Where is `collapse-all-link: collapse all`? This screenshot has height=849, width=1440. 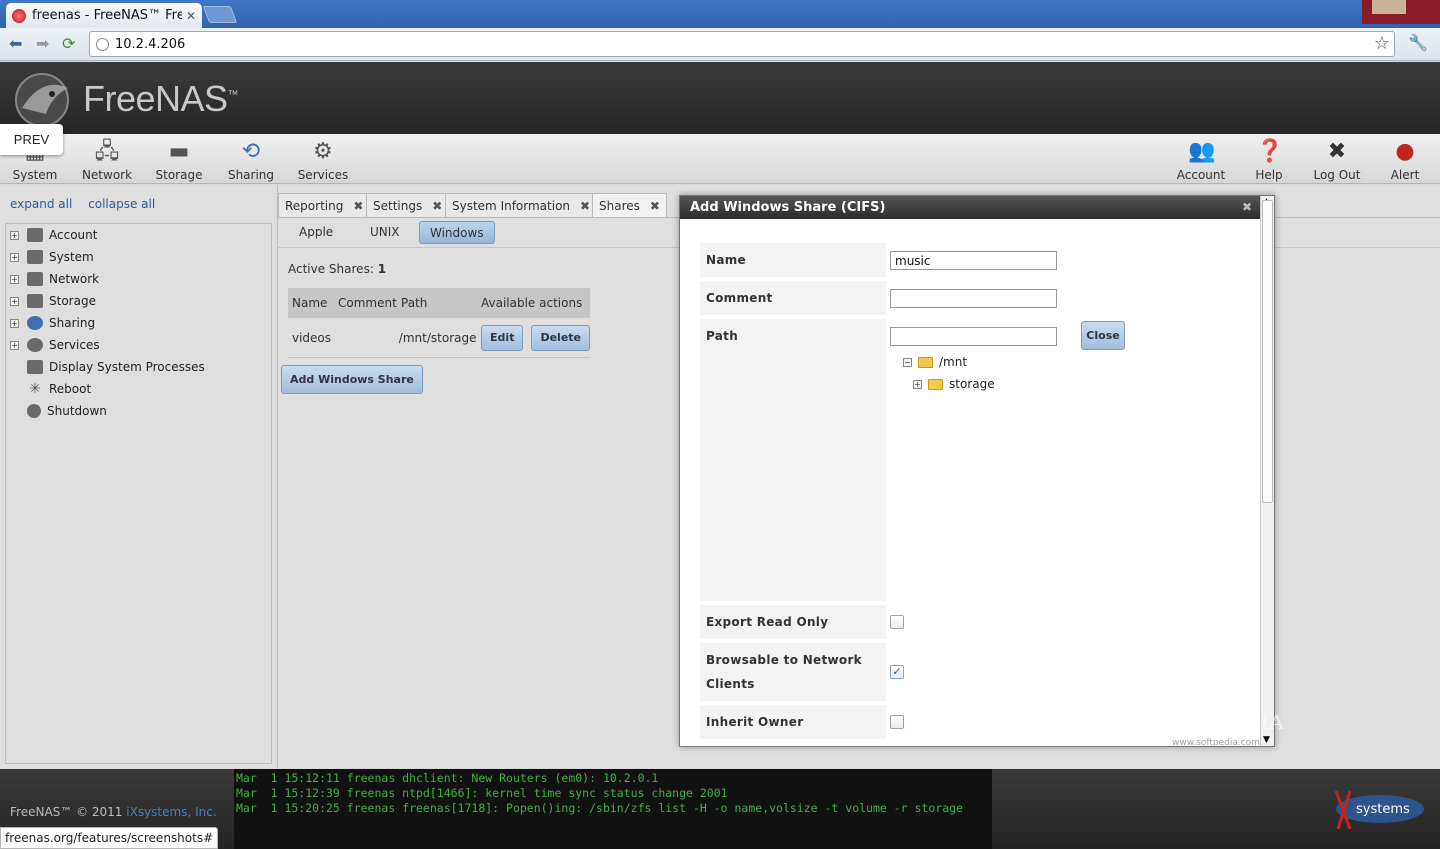
collapse-all-link: collapse all is located at coordinates (121, 204).